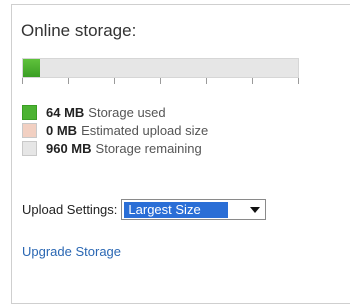 Image resolution: width=350 pixels, height=304 pixels. I want to click on legend-item-remaining: 960 MB Storage remaining, so click(115, 148).